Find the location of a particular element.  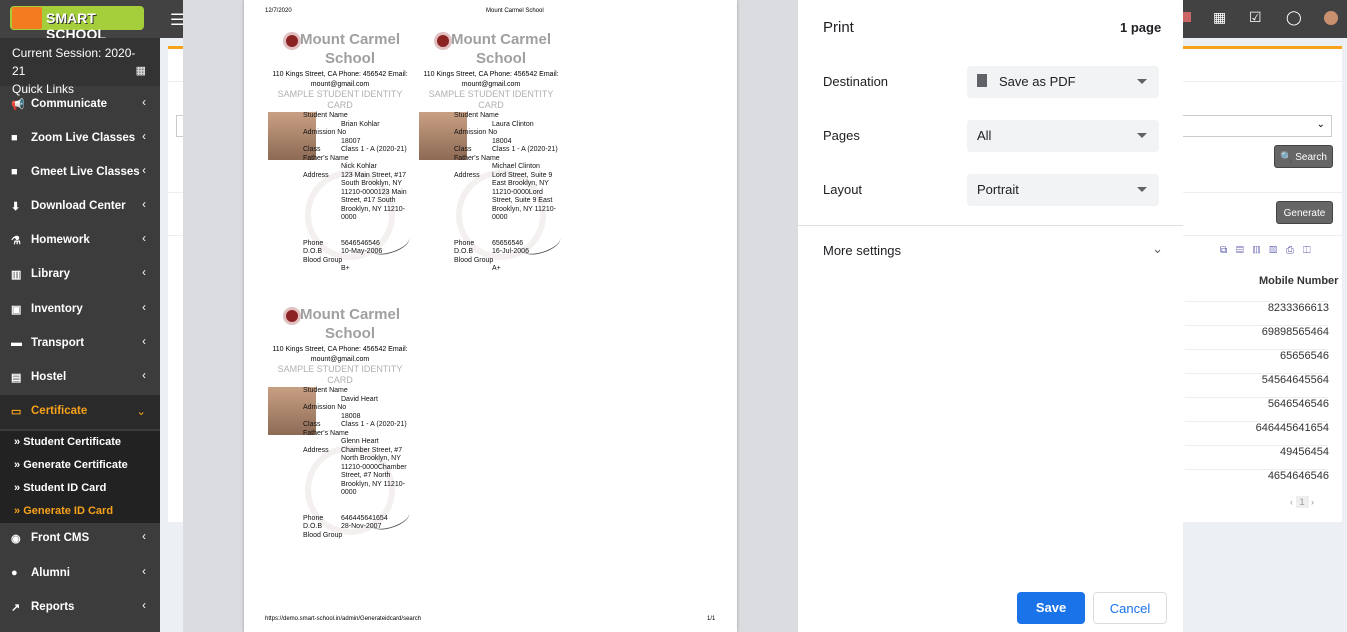

current-session: Current Session: 2020-21 is located at coordinates (80, 62).